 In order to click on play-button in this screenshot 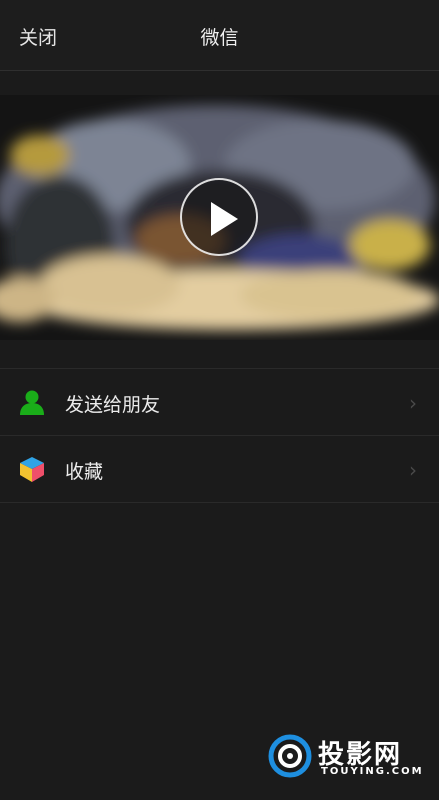, I will do `click(219, 217)`.